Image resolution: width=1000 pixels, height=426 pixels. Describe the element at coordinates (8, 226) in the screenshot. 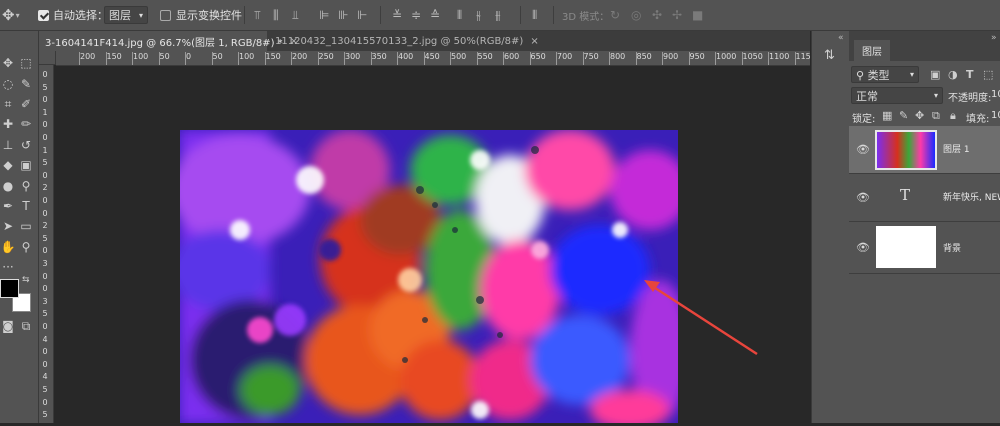

I see `path-select-icon: ➤` at that location.